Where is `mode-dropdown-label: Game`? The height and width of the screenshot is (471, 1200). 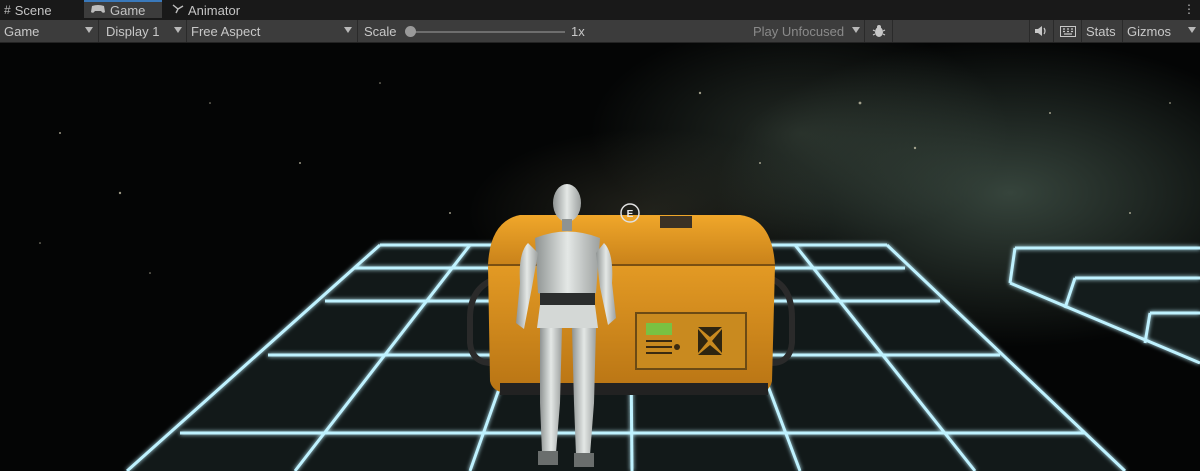
mode-dropdown-label: Game is located at coordinates (22, 31).